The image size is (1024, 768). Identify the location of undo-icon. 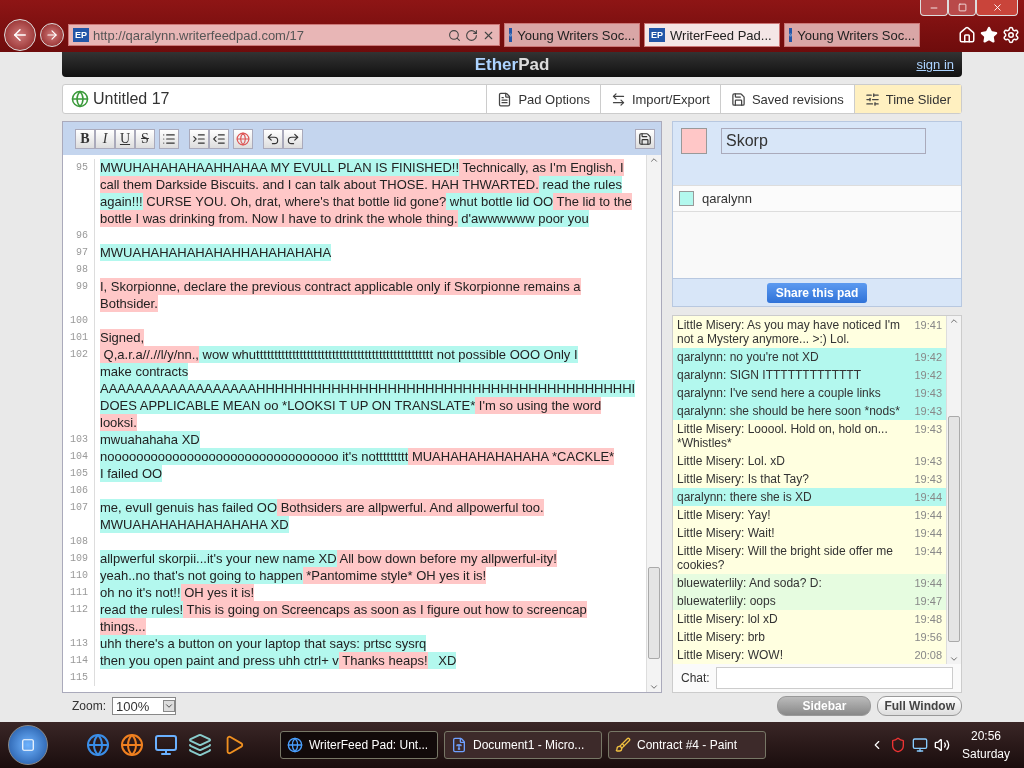
(273, 138).